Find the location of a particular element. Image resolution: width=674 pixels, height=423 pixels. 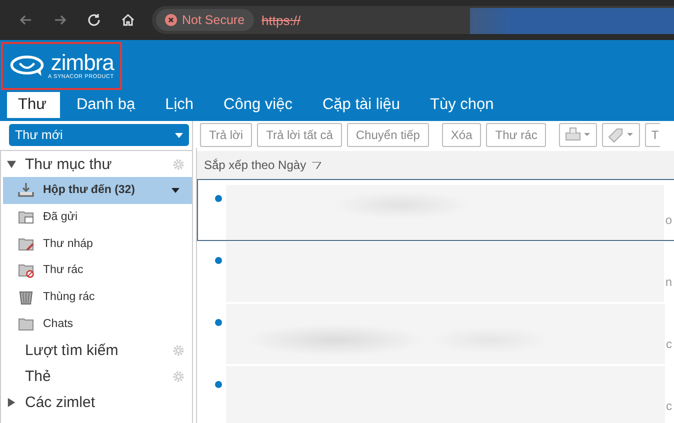

folder-envelope-icon is located at coordinates (26, 217).